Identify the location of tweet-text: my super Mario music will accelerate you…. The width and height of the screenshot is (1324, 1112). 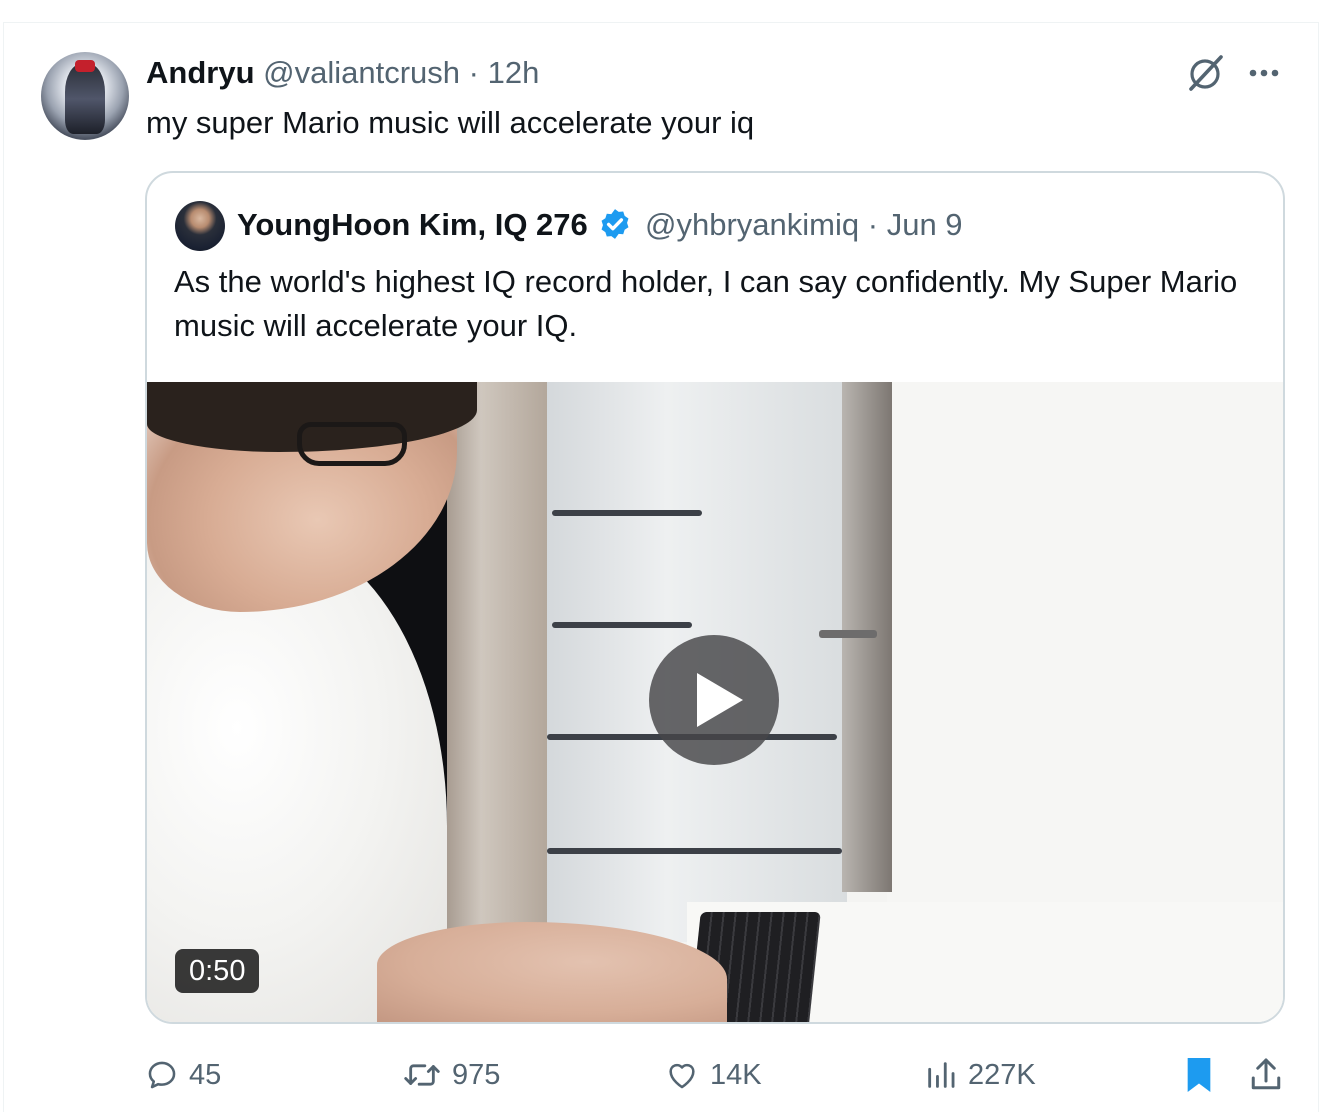
(450, 122).